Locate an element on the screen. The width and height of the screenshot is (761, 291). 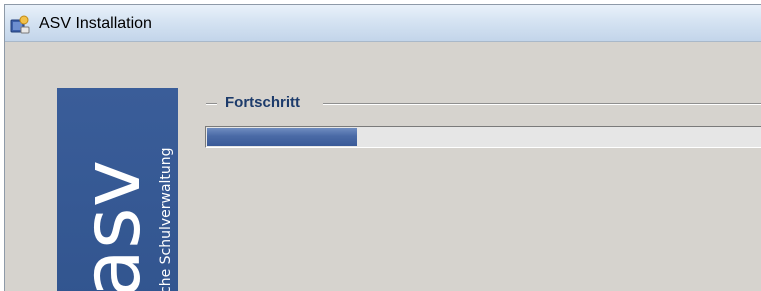
asv-logo-panel: asv che Schulverwaltung is located at coordinates (117, 189).